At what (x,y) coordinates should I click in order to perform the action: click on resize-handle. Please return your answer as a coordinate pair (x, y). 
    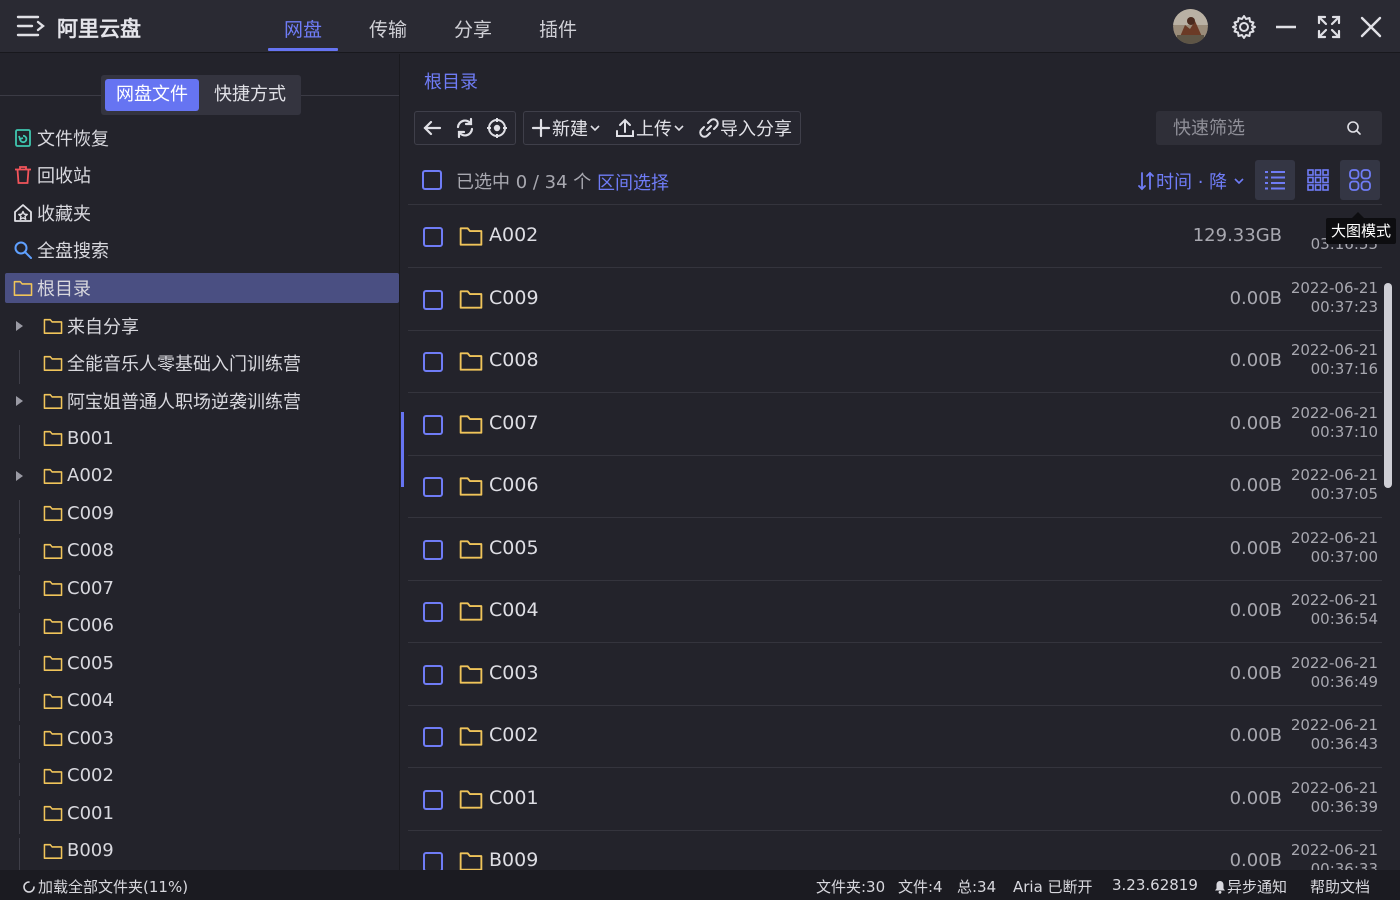
    Looking at the image, I should click on (402, 449).